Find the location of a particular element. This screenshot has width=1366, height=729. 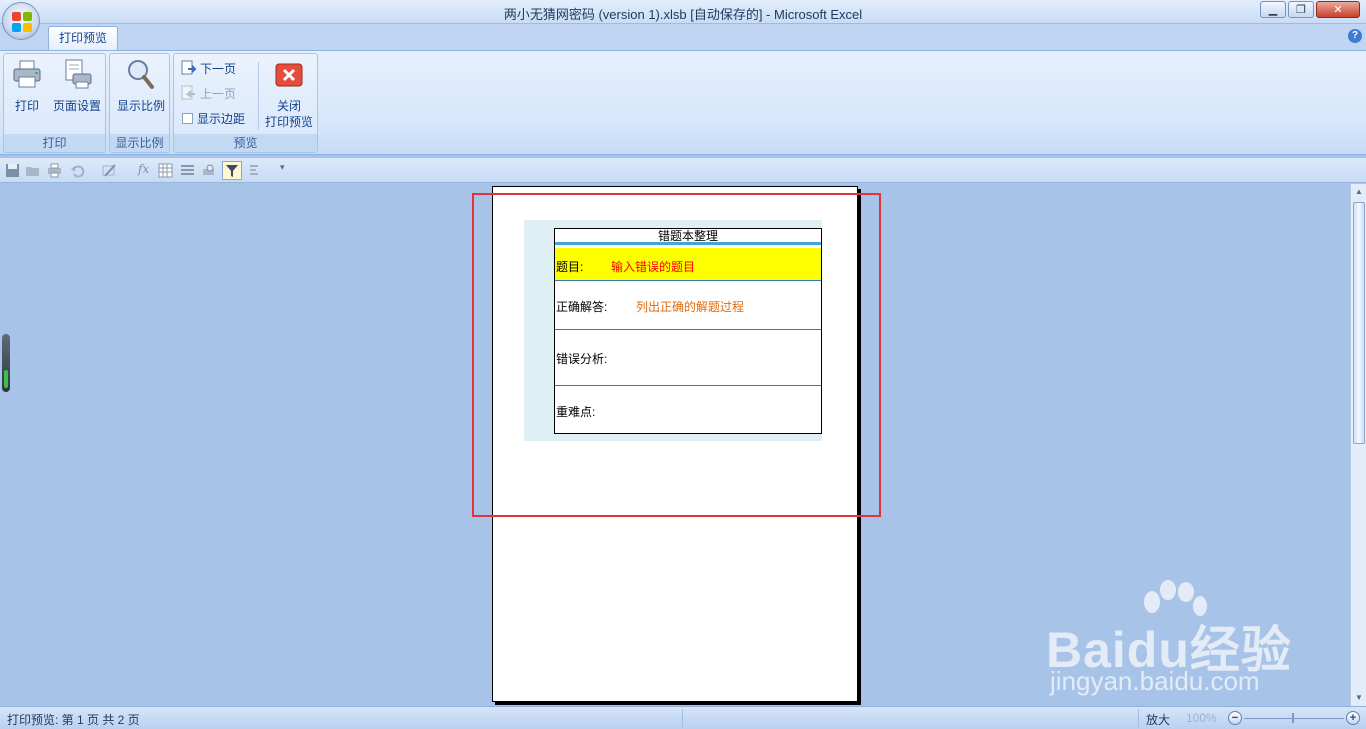

page-status: 打印预览: 第 1 页 共 2 页 is located at coordinates (73, 720).